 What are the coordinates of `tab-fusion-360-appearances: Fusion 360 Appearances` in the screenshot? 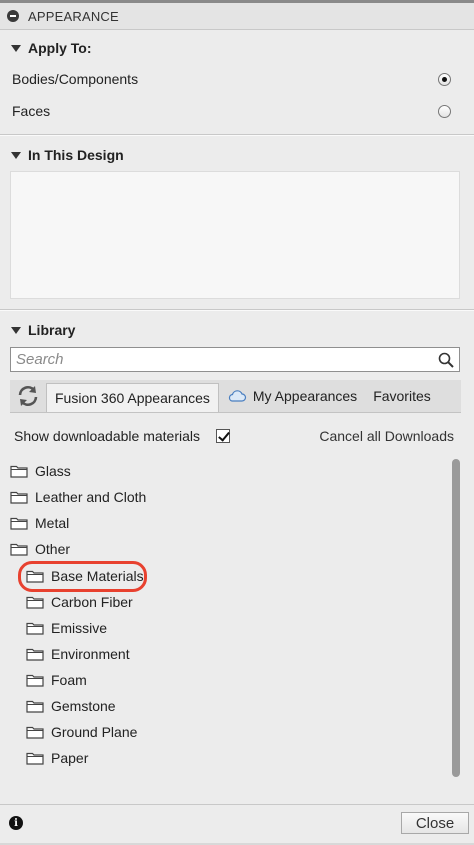 It's located at (132, 397).